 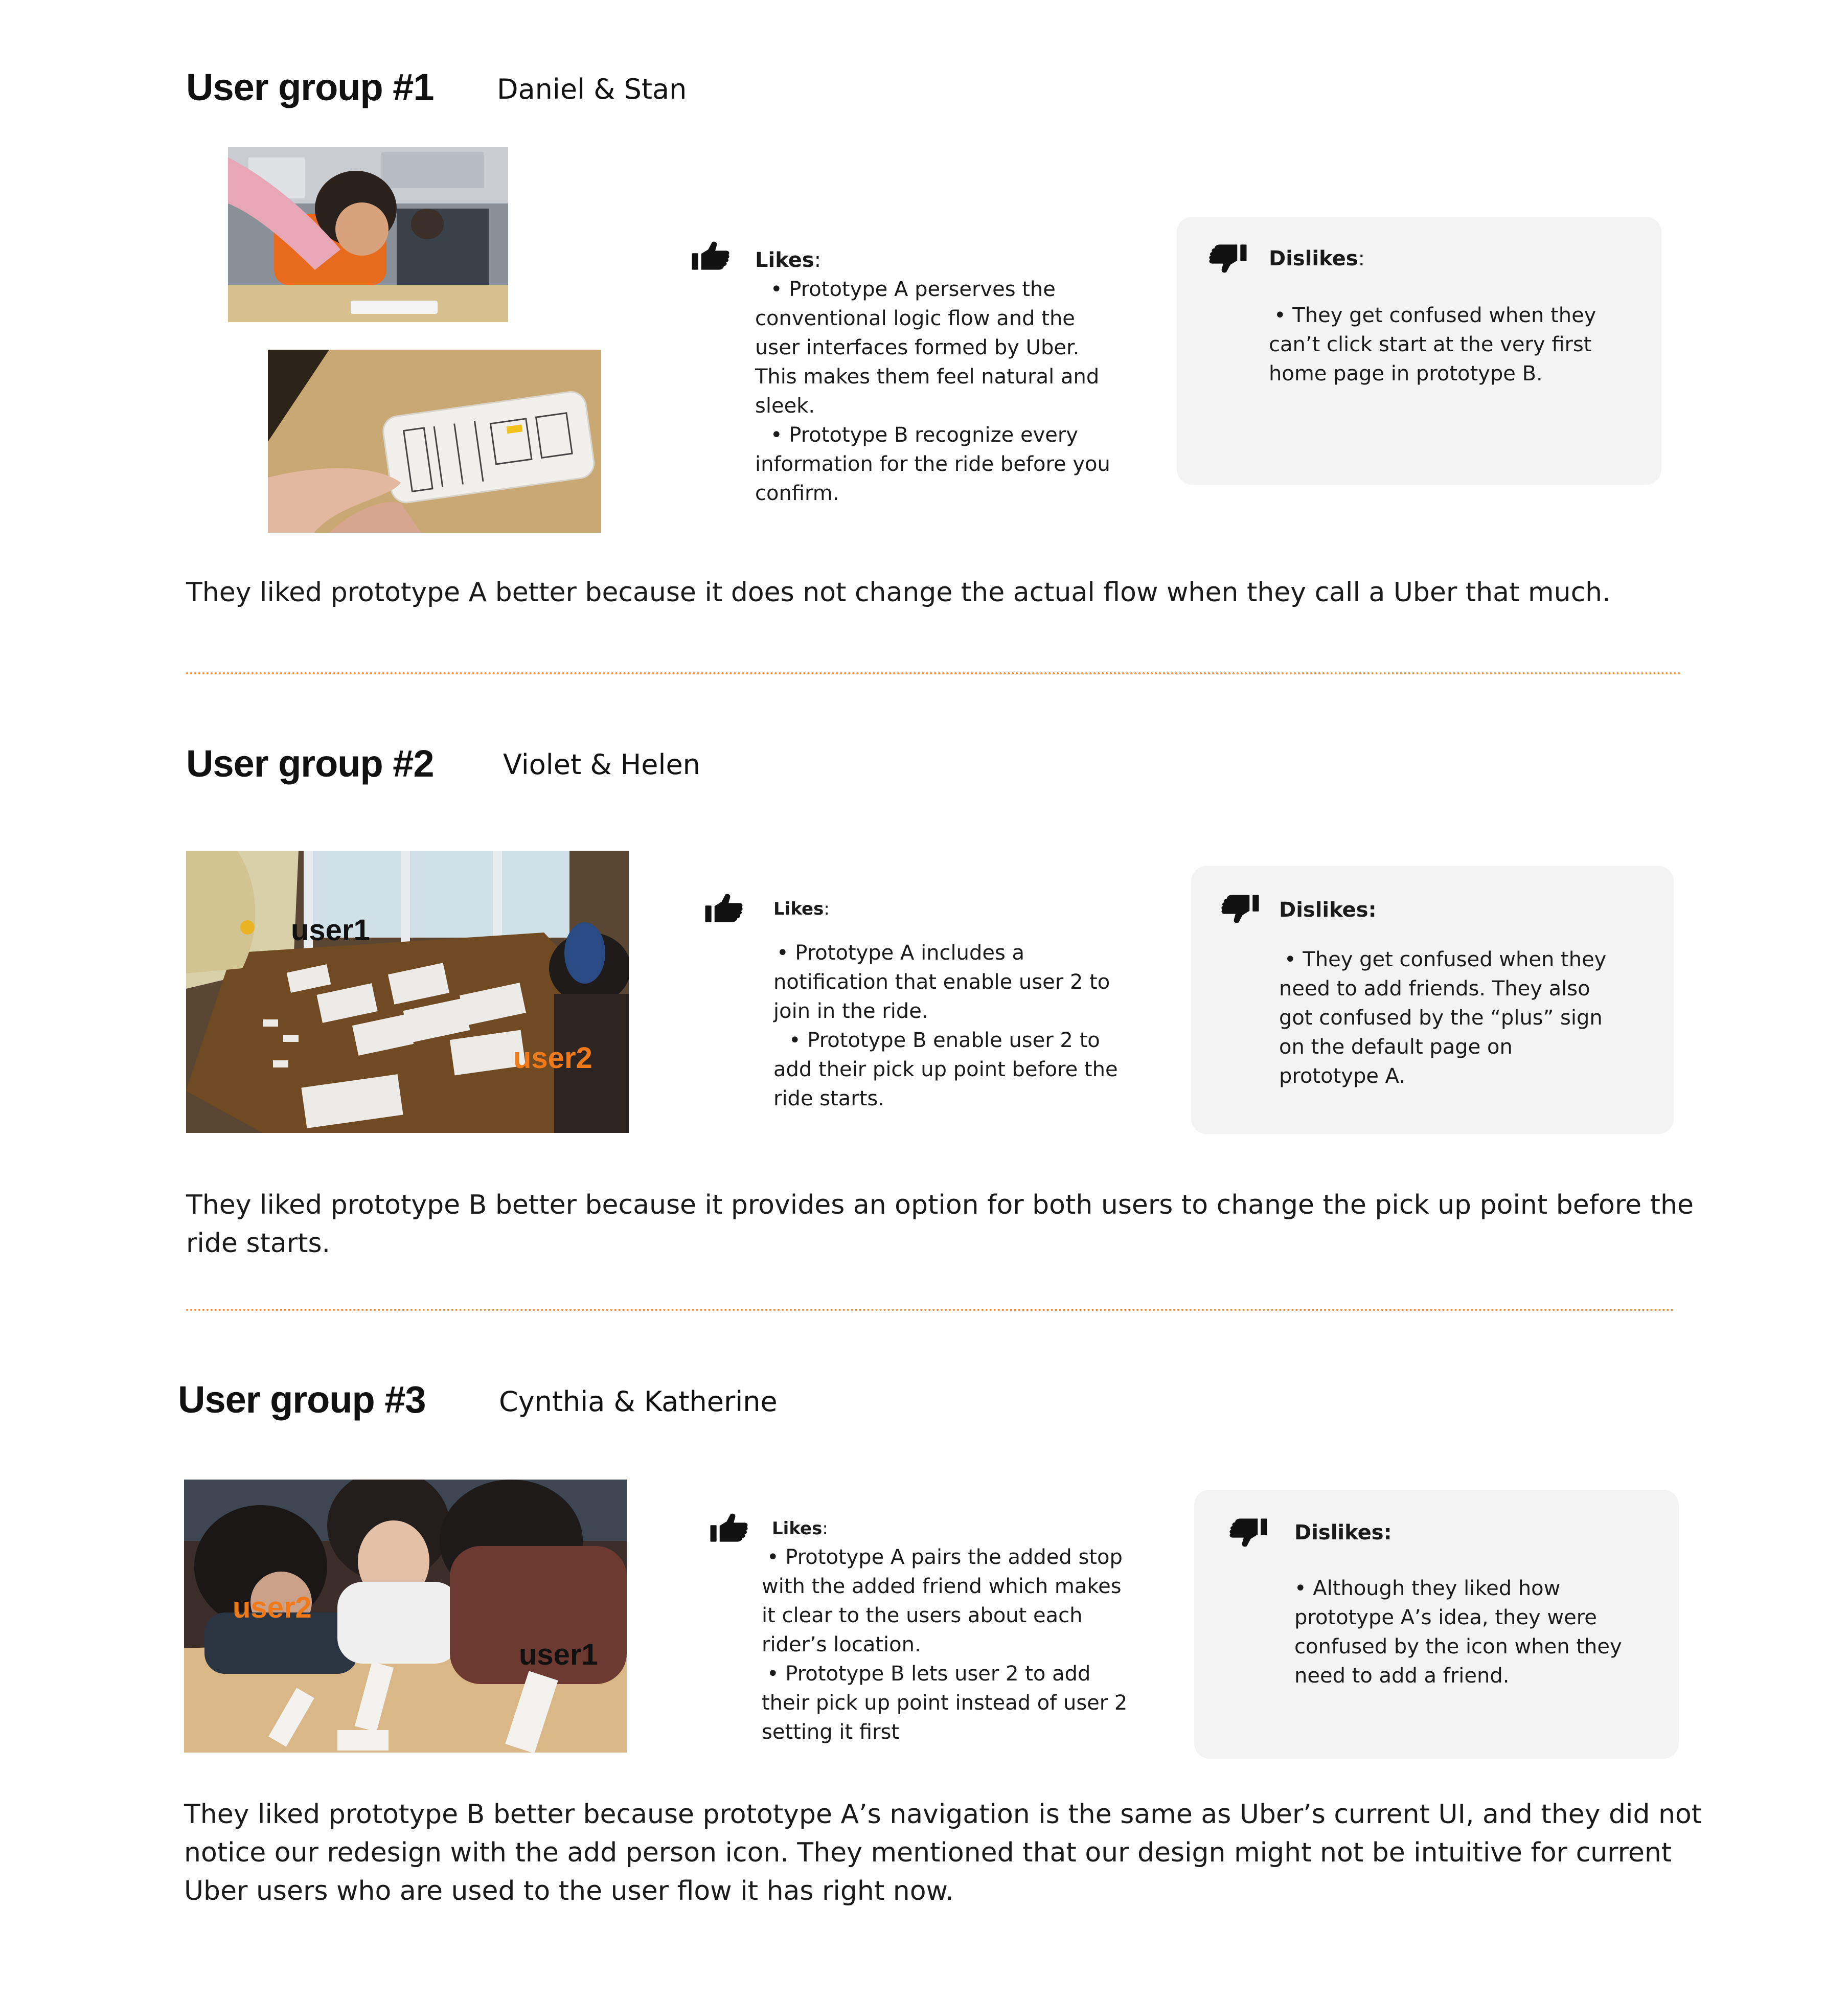 I want to click on likes-line: • Prototype A pairs the added stop, so click(x=945, y=1557).